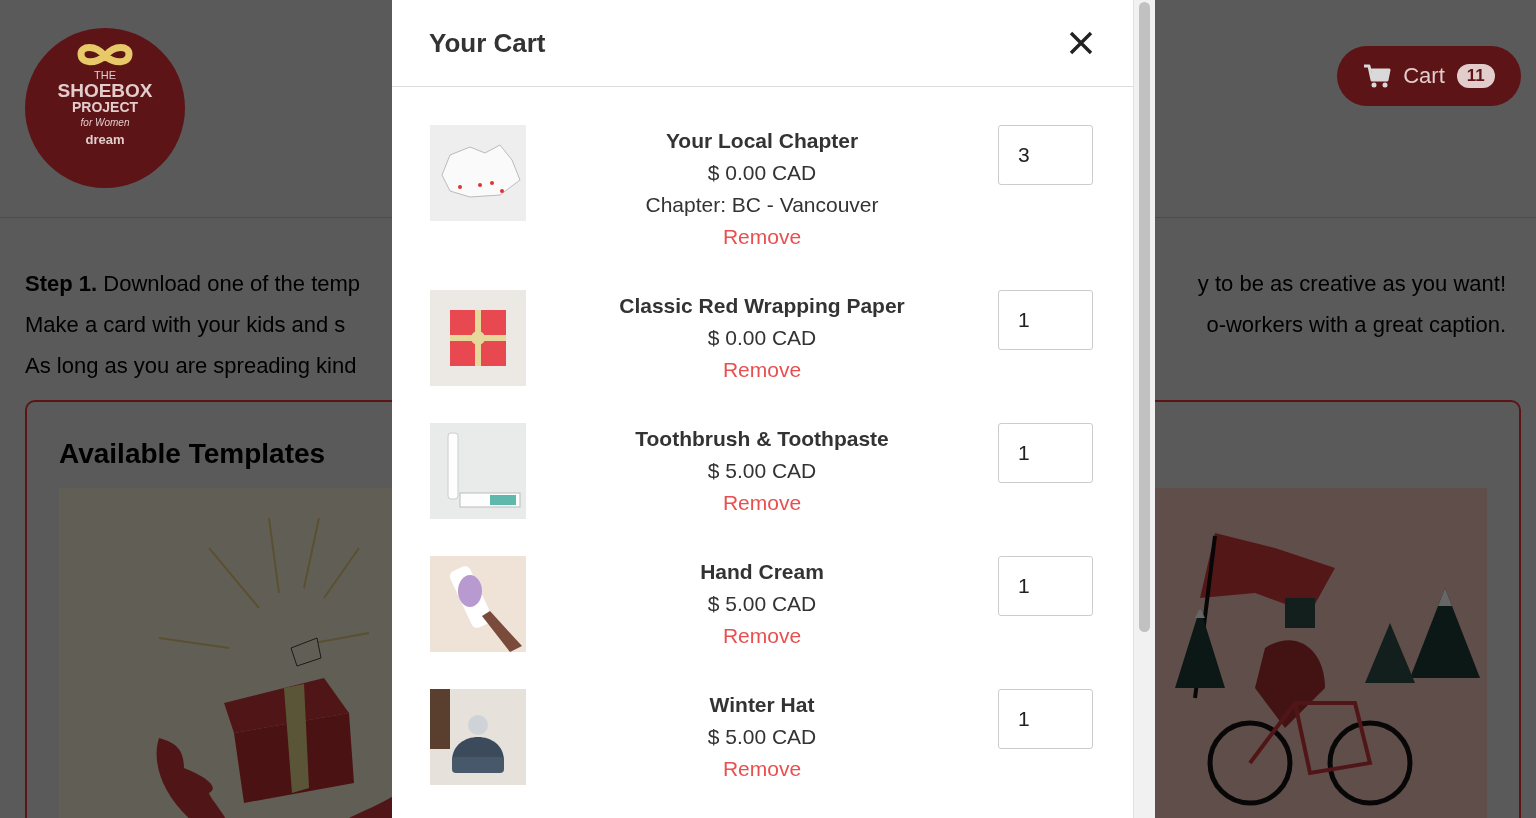  I want to click on logo-tagline: for Women, so click(105, 122).